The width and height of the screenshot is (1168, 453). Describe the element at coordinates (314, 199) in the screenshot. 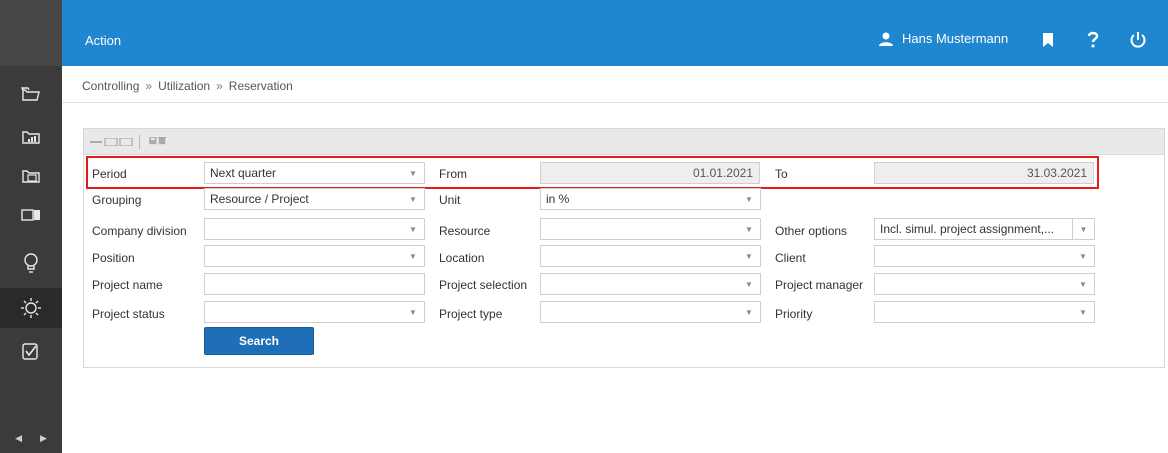

I see `grouping-select: Resource / Project ▼` at that location.